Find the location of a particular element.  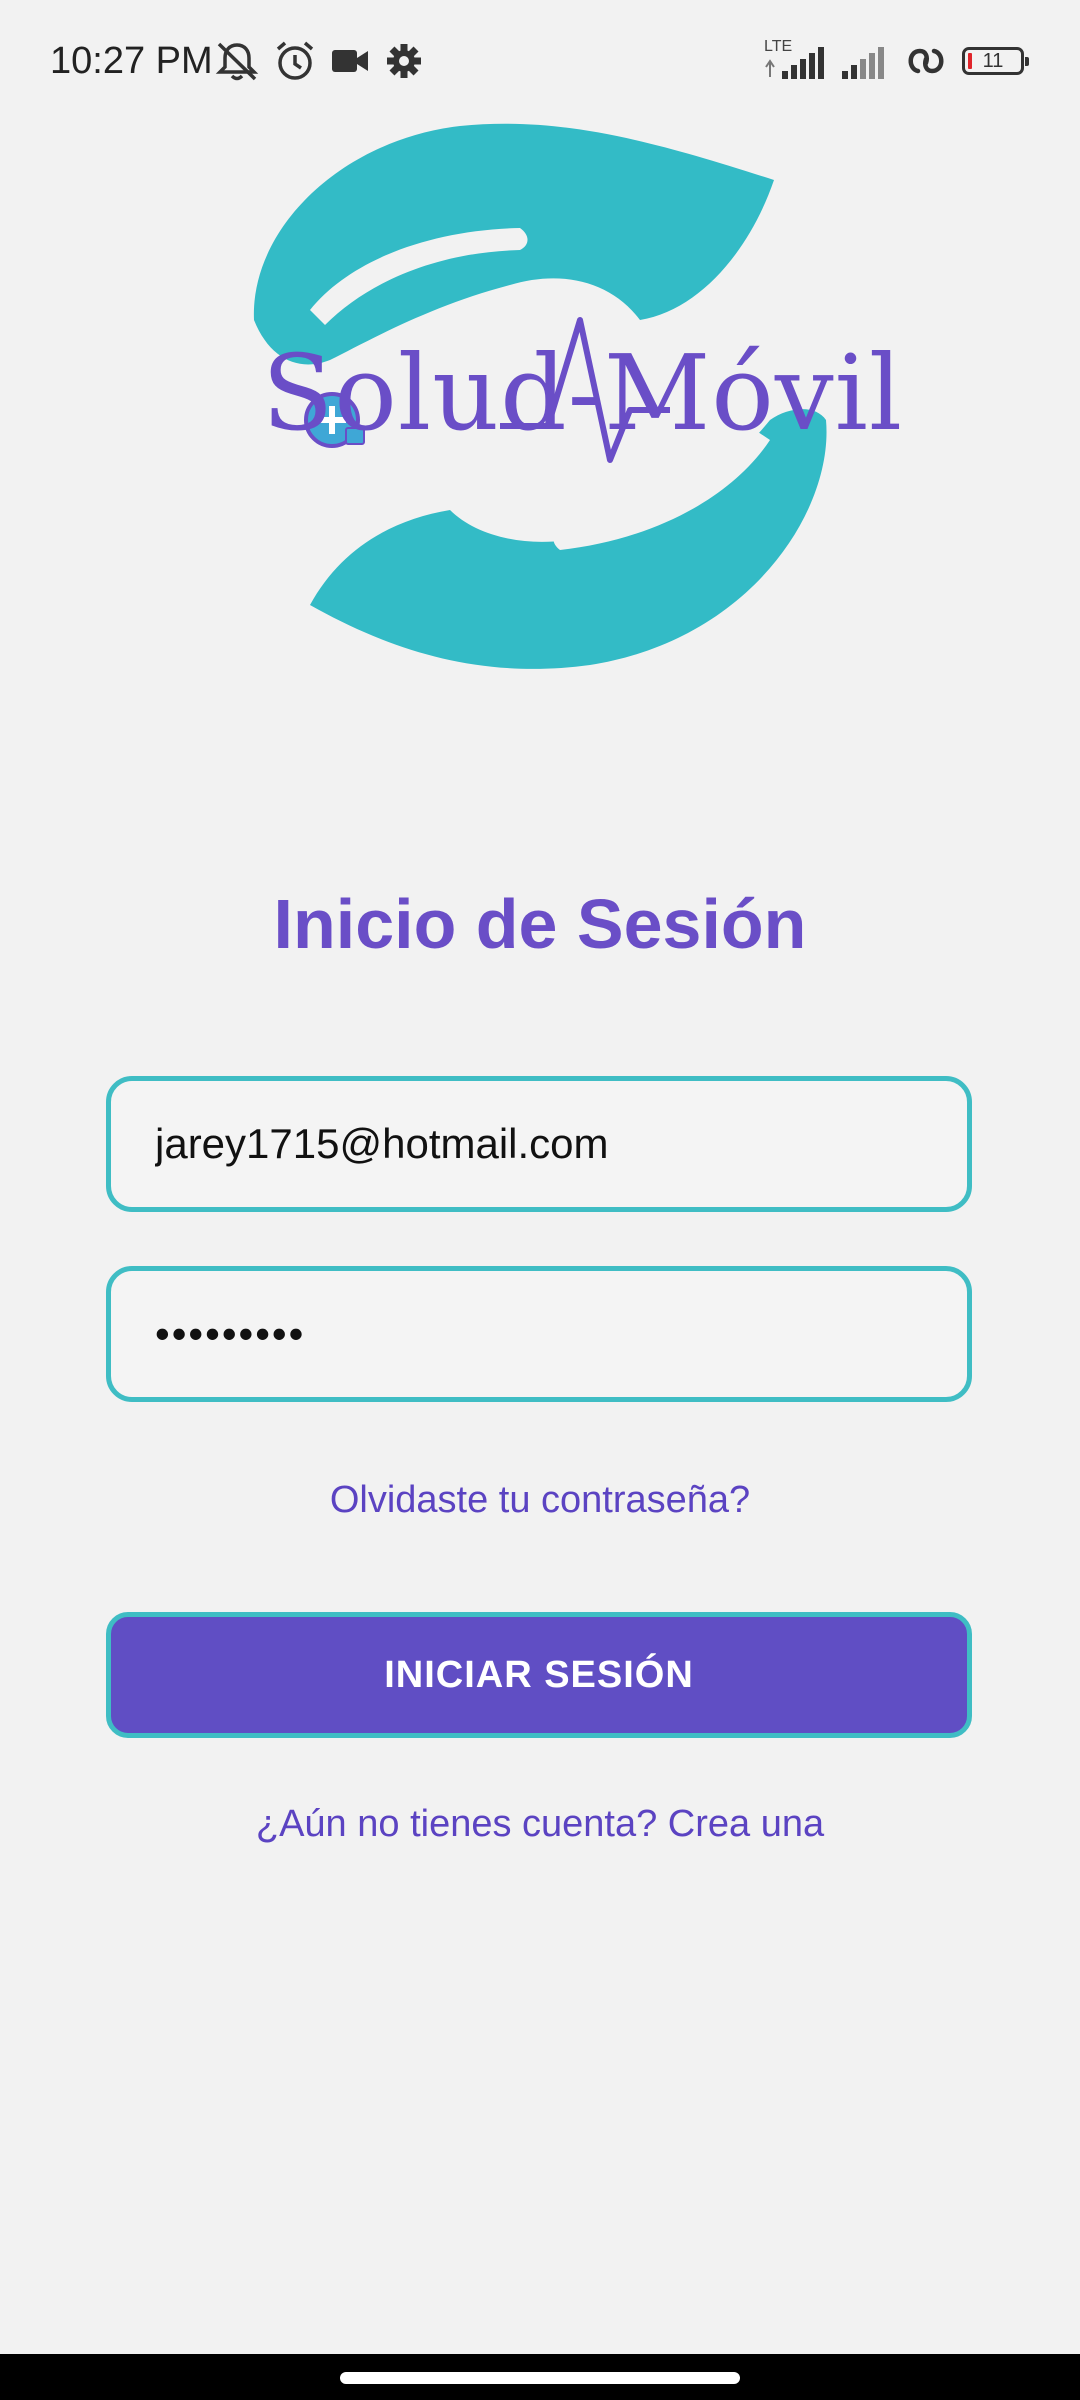

home-indicator is located at coordinates (540, 2378).